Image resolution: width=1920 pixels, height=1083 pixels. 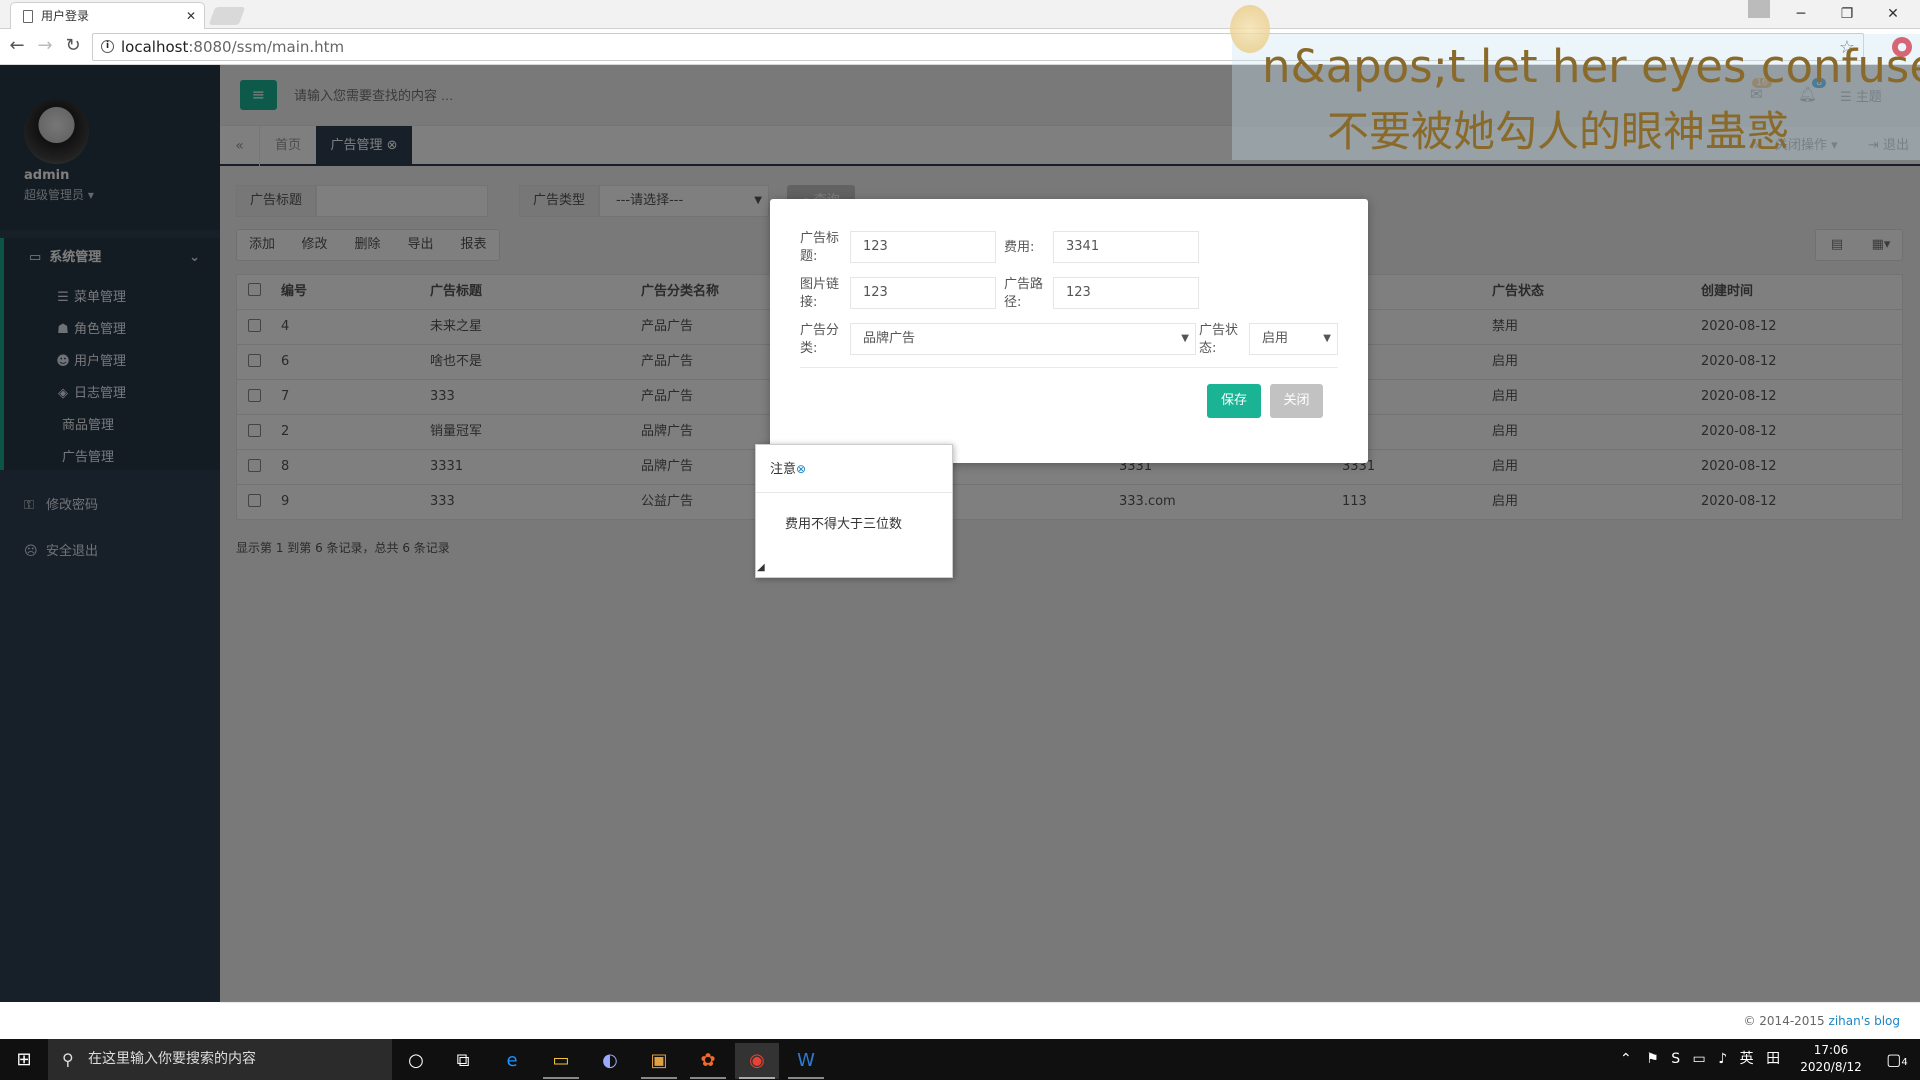 What do you see at coordinates (610, 1061) in the screenshot?
I see `eclipse-icon: ◐` at bounding box center [610, 1061].